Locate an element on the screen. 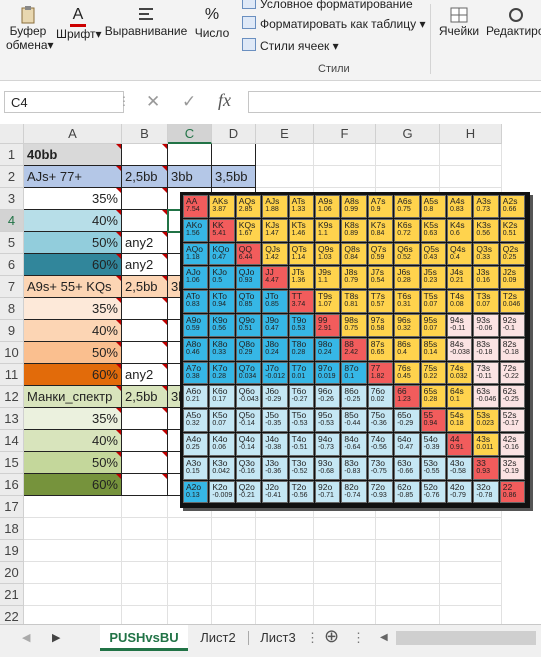 This screenshot has width=541, height=657. cell-d2: 3,5bb is located at coordinates (234, 177).